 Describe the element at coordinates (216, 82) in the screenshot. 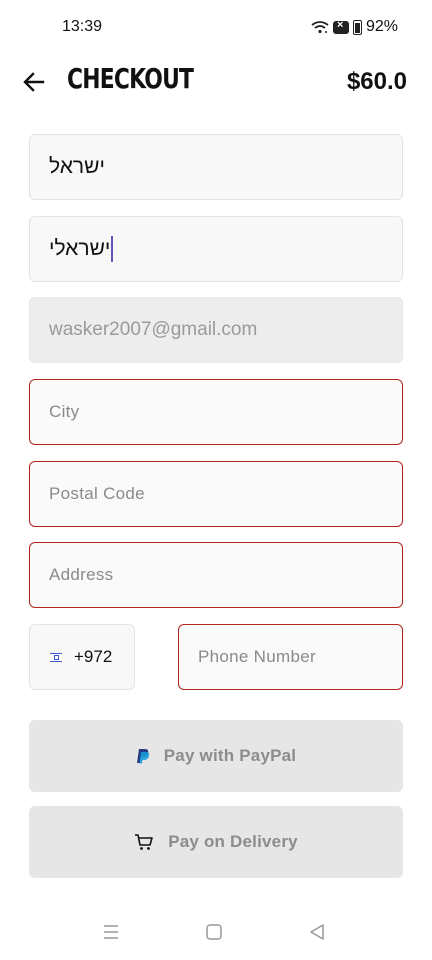

I see `header: CHECKOUT $60.0` at that location.